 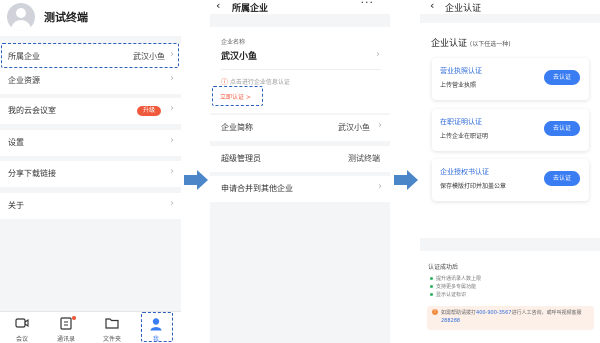 What do you see at coordinates (224, 82) in the screenshot?
I see `alert-icon: ⓘ` at bounding box center [224, 82].